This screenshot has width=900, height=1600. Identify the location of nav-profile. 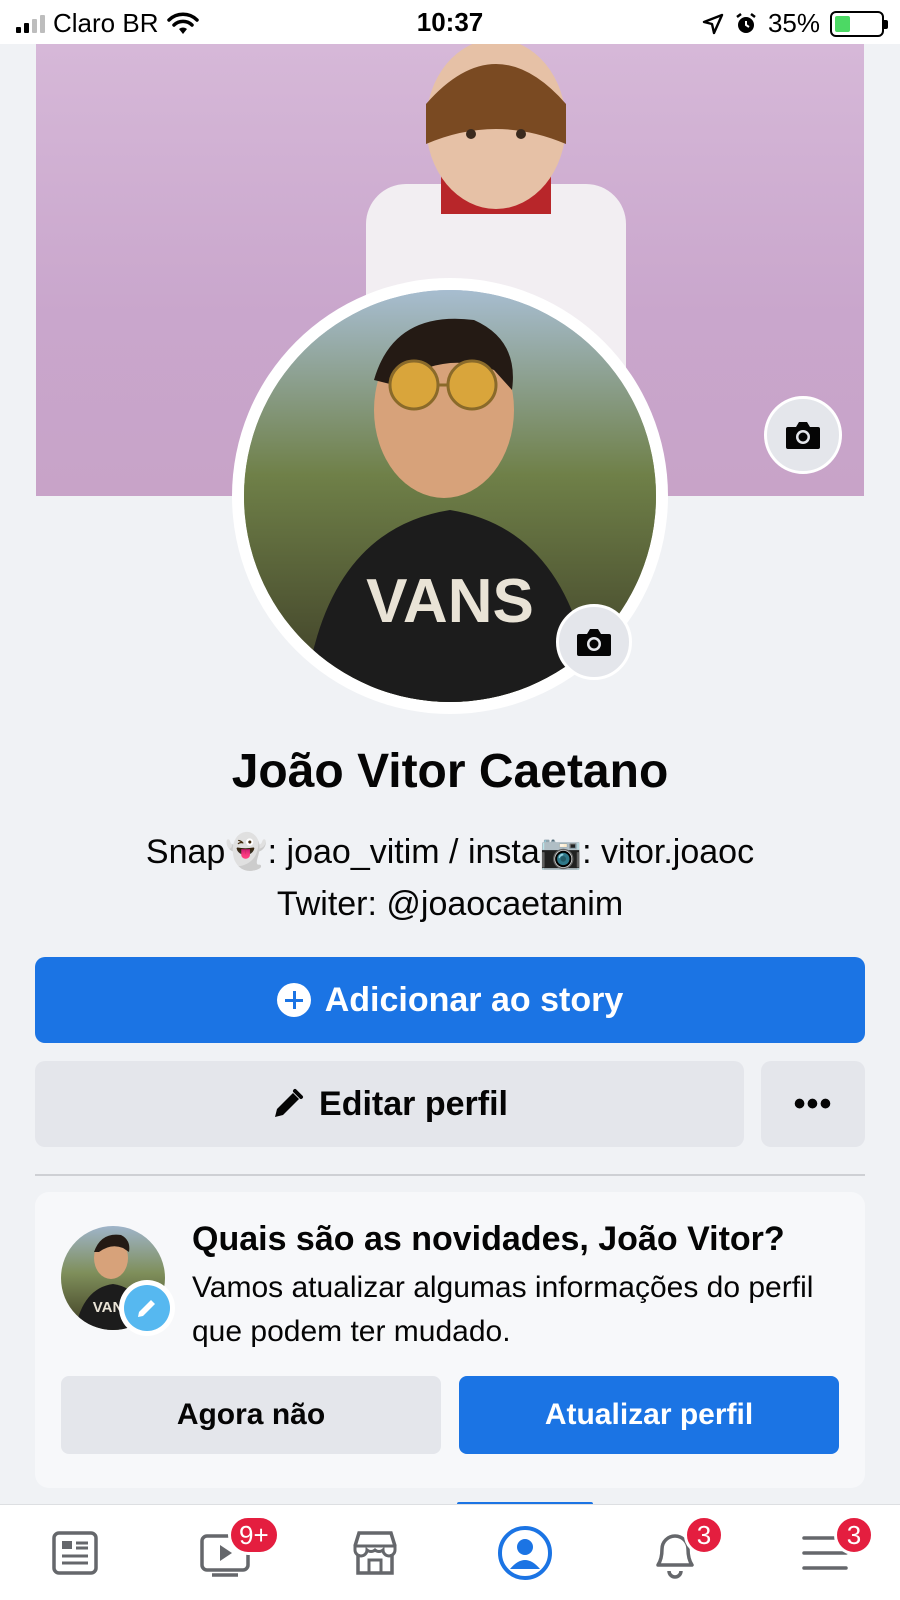
(525, 1552).